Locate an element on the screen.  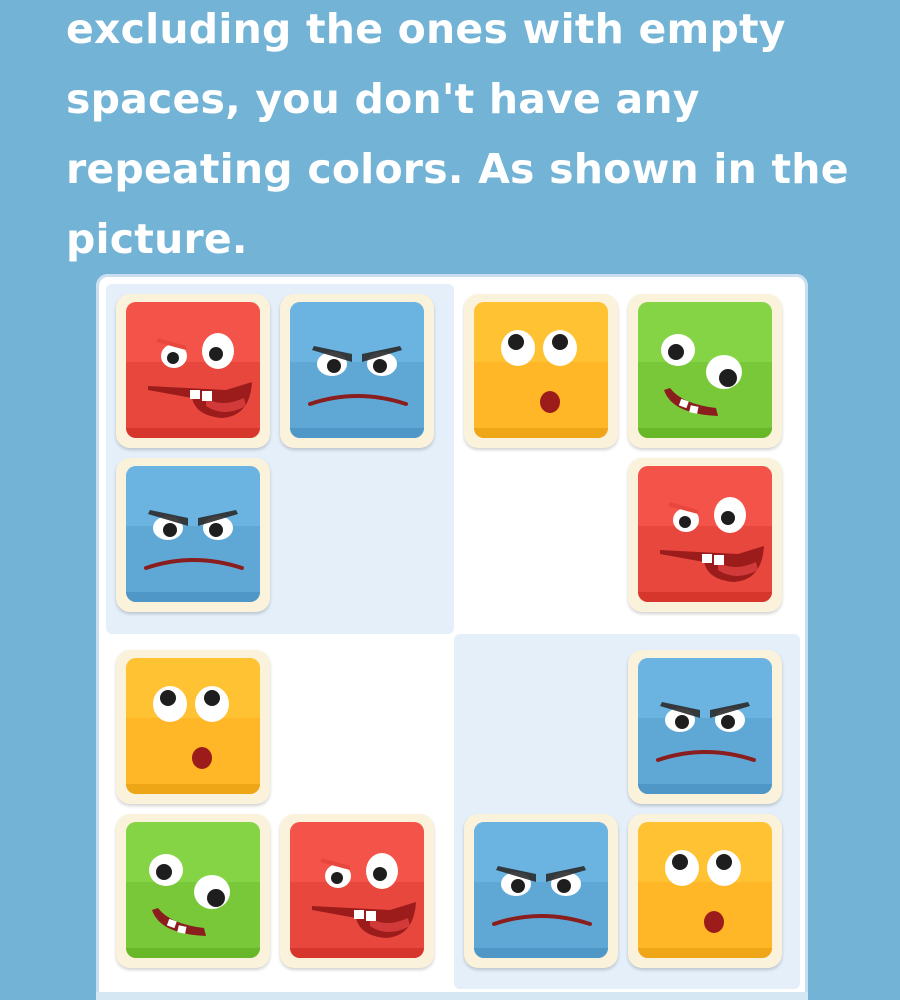
instruction-line: picture. is located at coordinates (157, 239).